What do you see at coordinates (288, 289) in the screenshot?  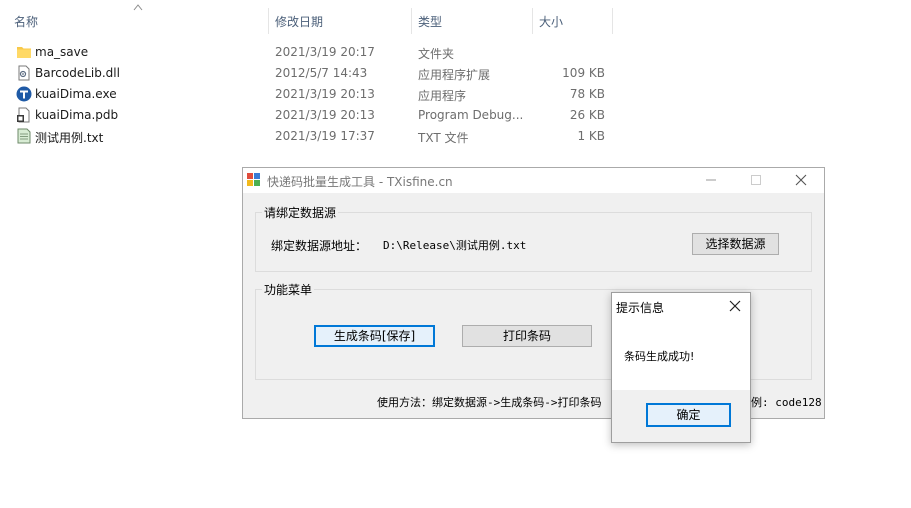 I see `menu-group-label: 功能菜单` at bounding box center [288, 289].